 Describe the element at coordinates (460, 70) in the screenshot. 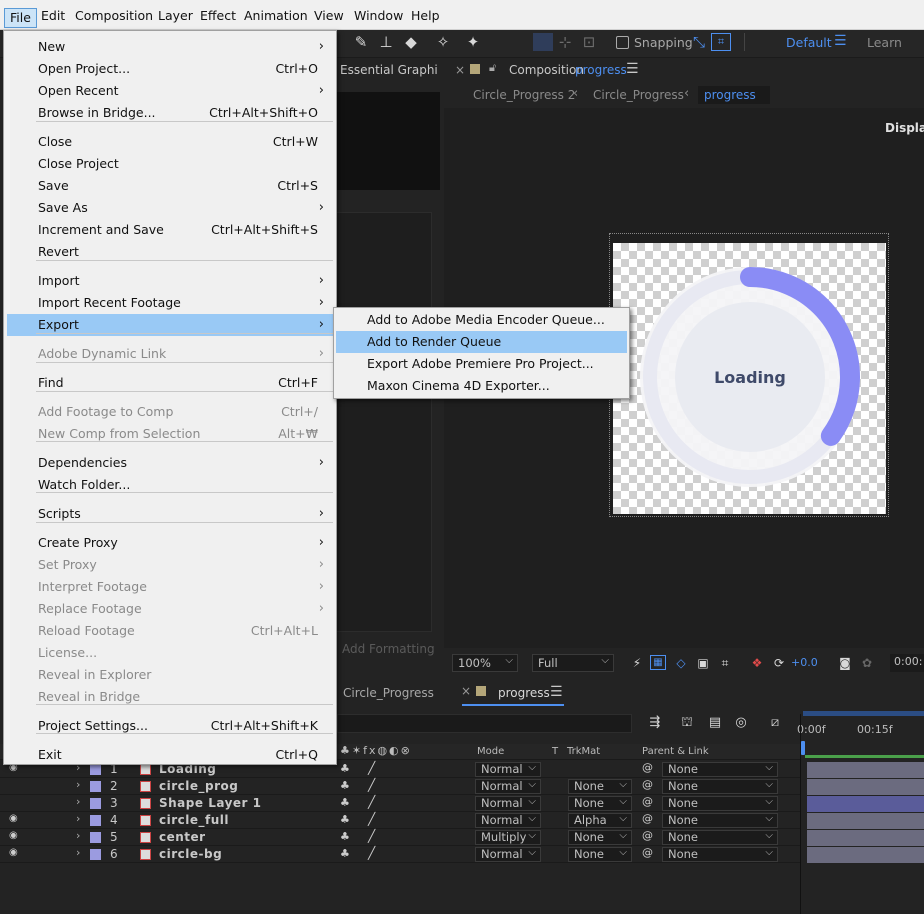

I see `close-tab-icon: ×` at that location.